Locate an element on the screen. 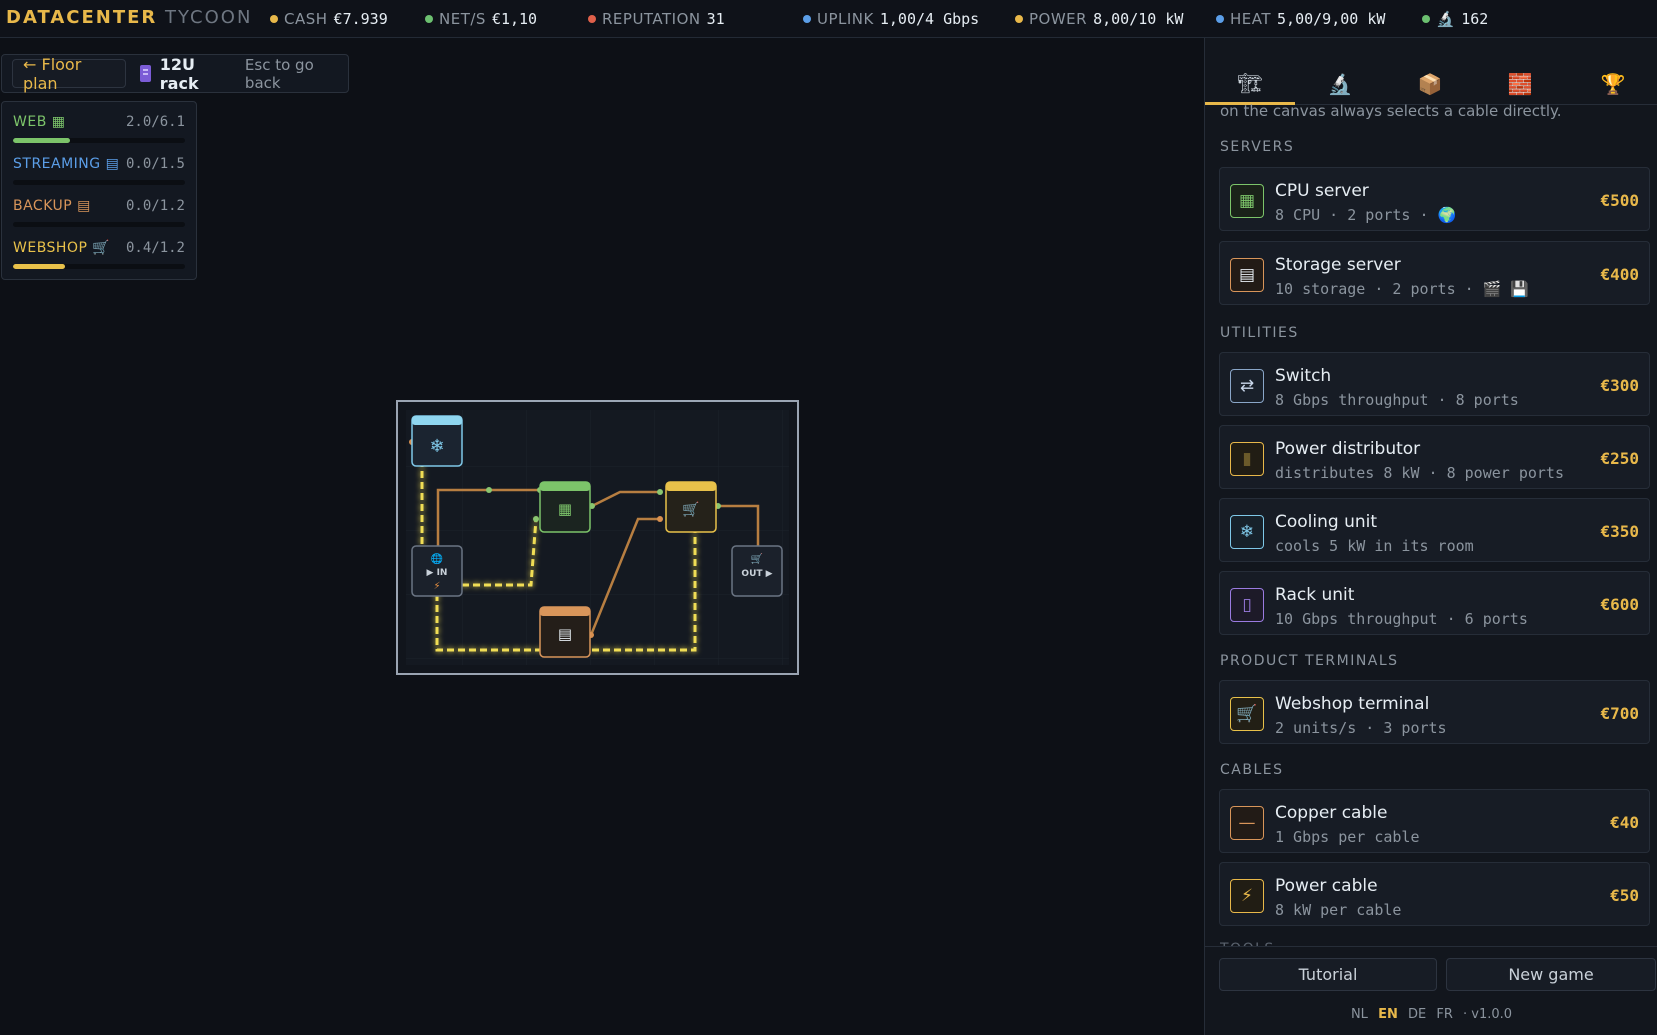  item-desc: 10 storage · 2 ports · 🎬 💾 is located at coordinates (1402, 289).